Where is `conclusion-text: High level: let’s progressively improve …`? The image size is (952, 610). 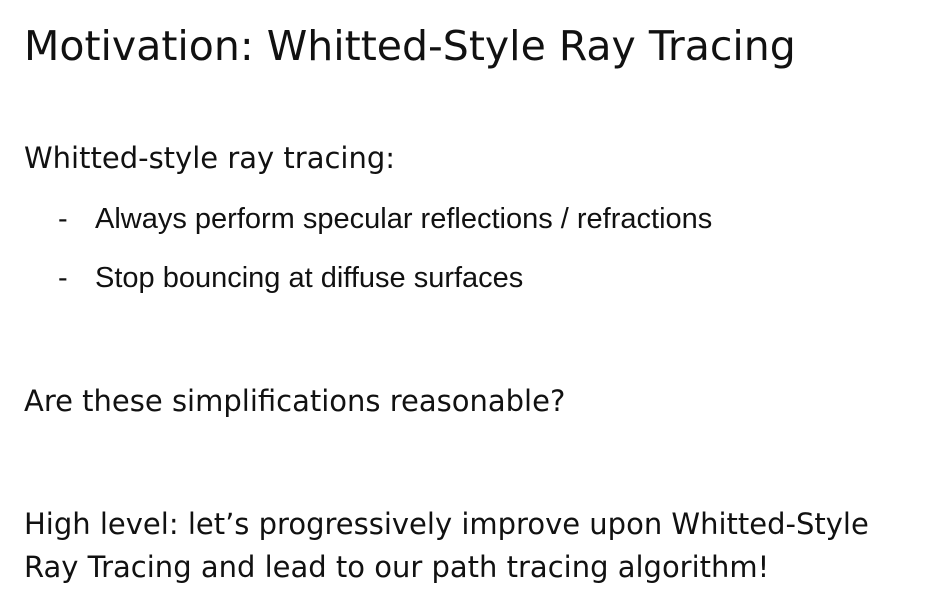 conclusion-text: High level: let’s progressively improve … is located at coordinates (484, 546).